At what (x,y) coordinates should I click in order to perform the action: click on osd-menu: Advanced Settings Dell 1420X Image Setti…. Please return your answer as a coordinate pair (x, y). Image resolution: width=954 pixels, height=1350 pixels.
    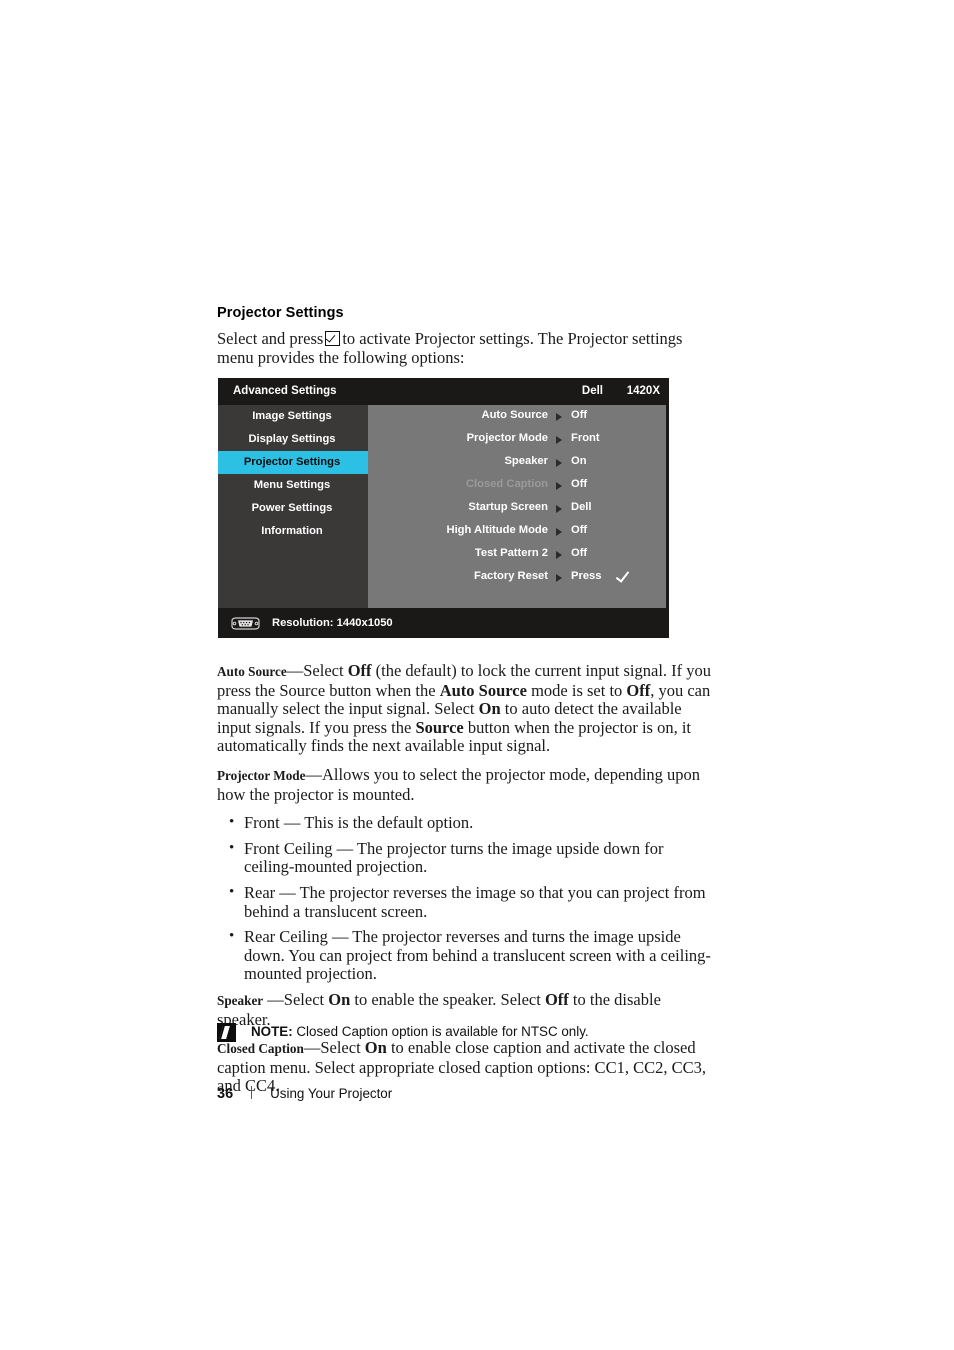
    Looking at the image, I should click on (443, 508).